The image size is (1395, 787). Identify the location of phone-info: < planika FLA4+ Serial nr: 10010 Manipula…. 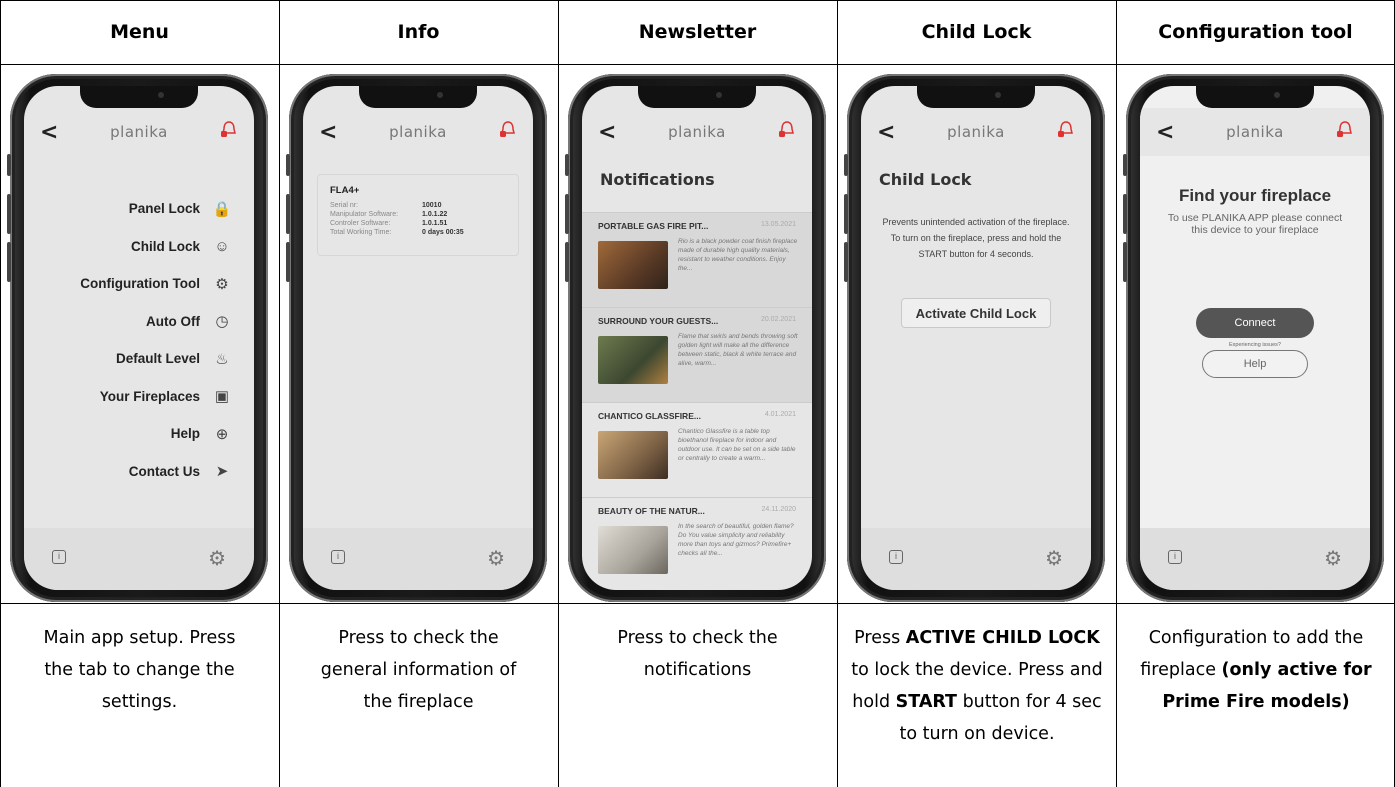
(416, 338).